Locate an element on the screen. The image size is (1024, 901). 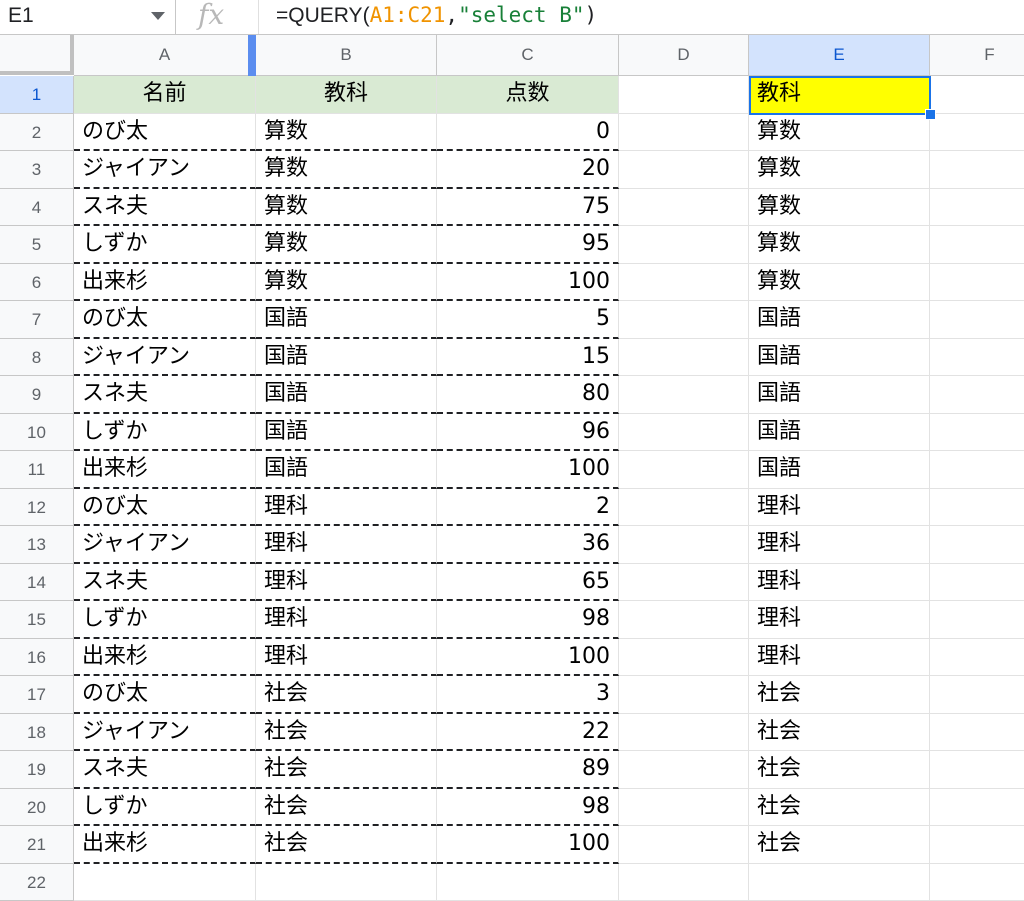
cell-f20 is located at coordinates (977, 808).